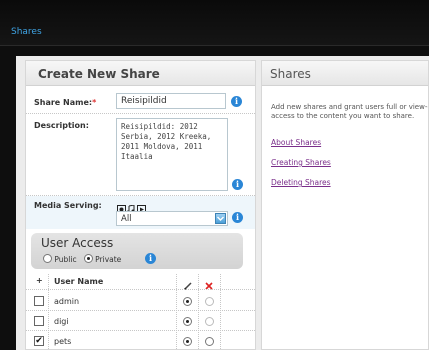 Image resolution: width=429 pixels, height=350 pixels. I want to click on user-checkbox-admin, so click(39, 301).